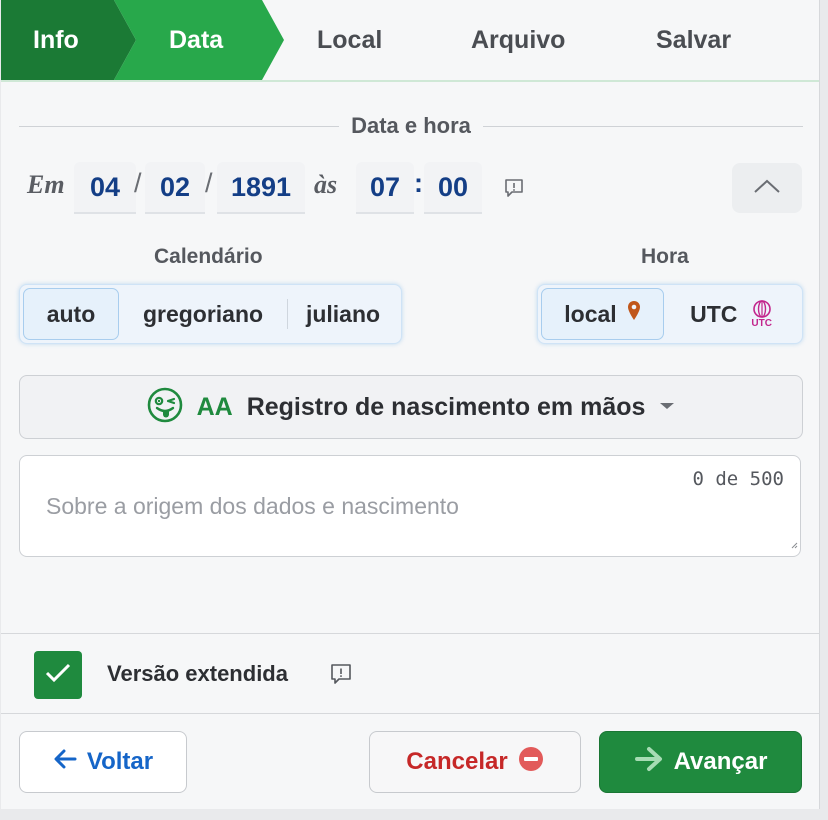 The height and width of the screenshot is (820, 828). What do you see at coordinates (649, 762) in the screenshot?
I see `arrow-right-icon` at bounding box center [649, 762].